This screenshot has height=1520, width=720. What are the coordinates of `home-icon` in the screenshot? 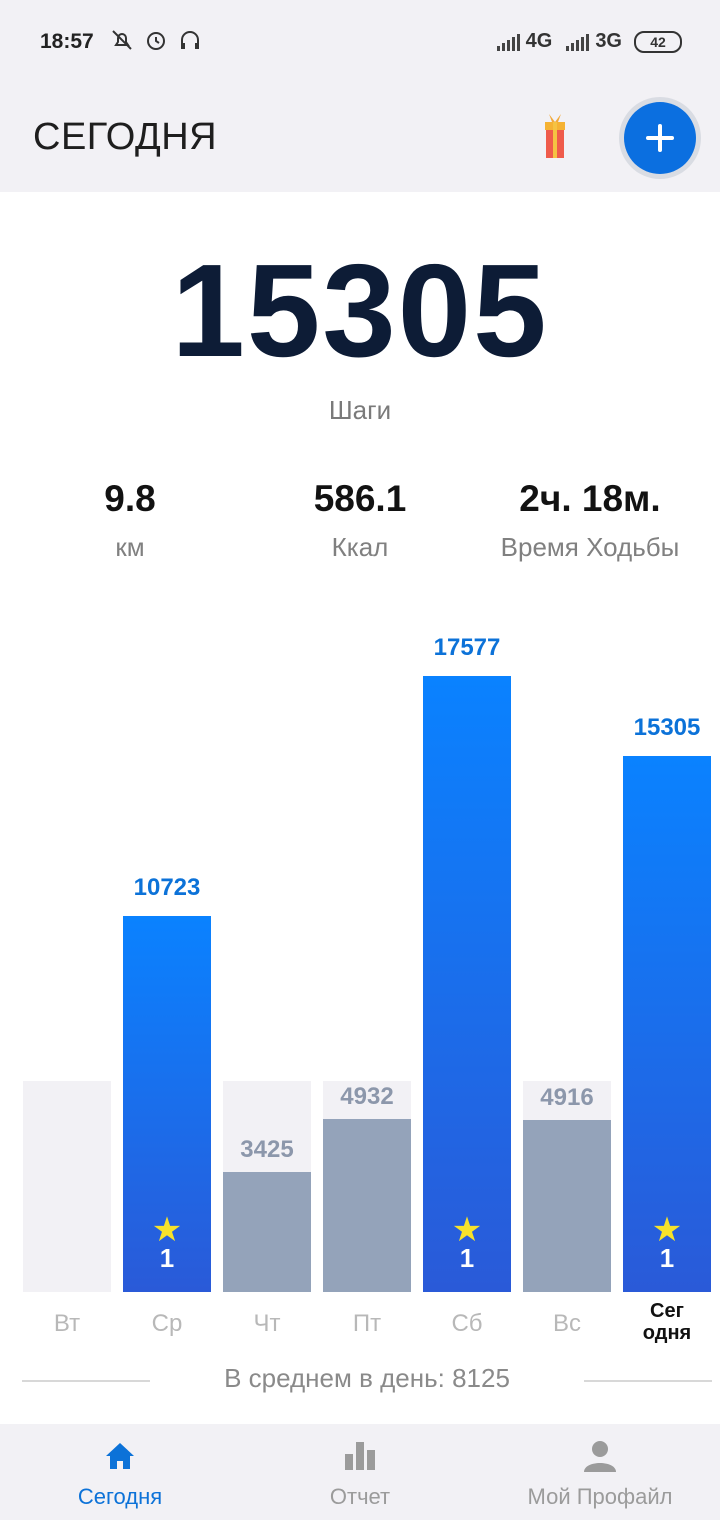 It's located at (120, 1456).